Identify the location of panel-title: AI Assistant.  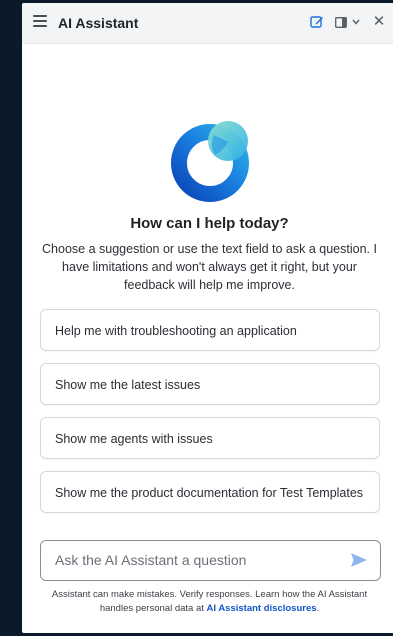
(98, 23).